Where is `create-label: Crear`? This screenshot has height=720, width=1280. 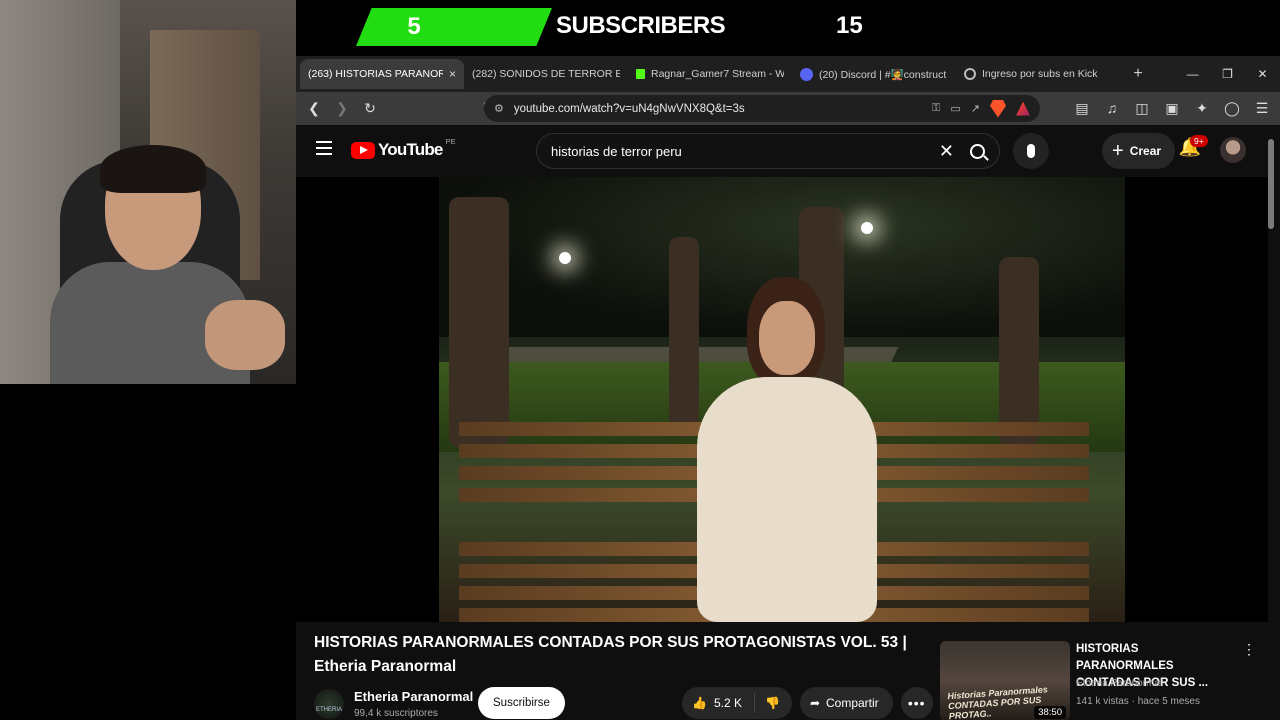
create-label: Crear is located at coordinates (1145, 151).